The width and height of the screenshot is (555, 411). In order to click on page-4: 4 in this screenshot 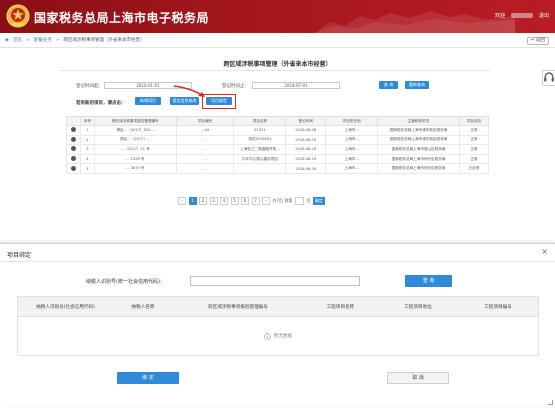, I will do `click(224, 201)`.